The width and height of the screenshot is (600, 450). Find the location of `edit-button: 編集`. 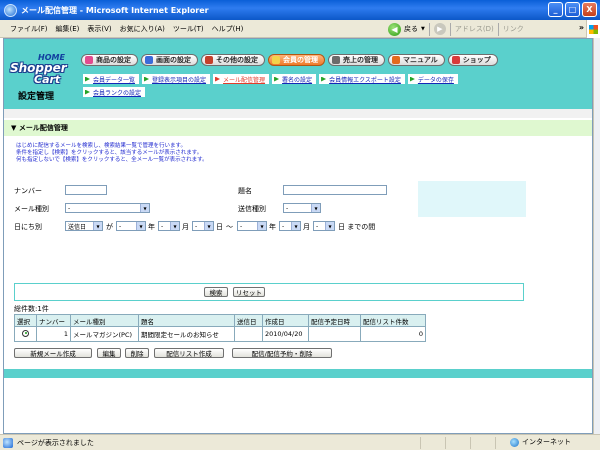

edit-button: 編集 is located at coordinates (109, 353).